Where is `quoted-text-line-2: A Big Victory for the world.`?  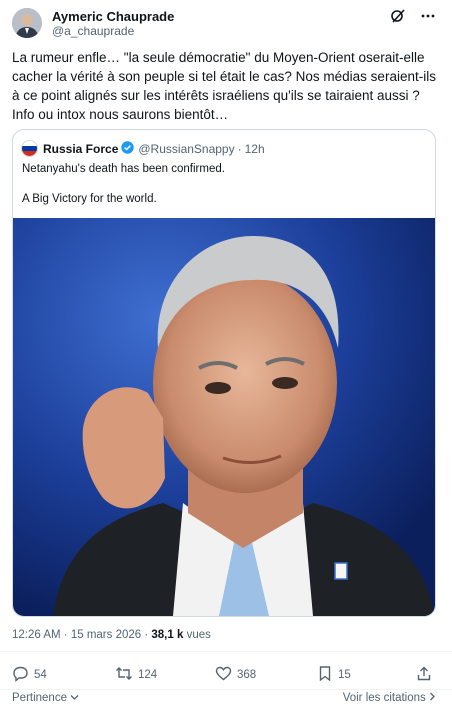 quoted-text-line-2: A Big Victory for the world. is located at coordinates (89, 199).